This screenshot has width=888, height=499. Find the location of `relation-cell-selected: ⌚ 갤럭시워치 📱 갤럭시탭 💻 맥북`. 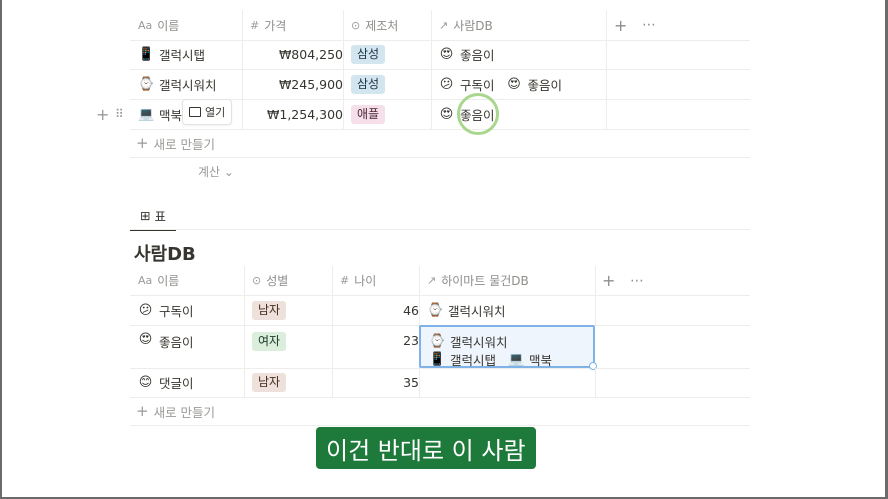

relation-cell-selected: ⌚ 갤럭시워치 📱 갤럭시탭 💻 맥북 is located at coordinates (508, 347).